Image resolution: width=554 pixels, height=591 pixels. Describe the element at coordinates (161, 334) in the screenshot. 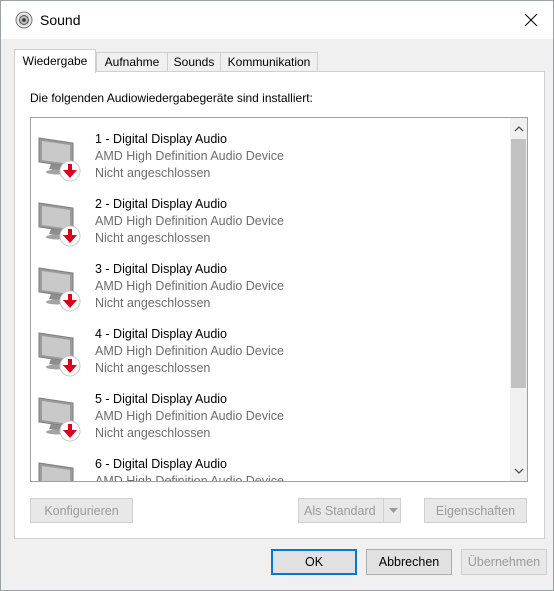

I see `device-name: 4 - Digital Display Audio` at that location.